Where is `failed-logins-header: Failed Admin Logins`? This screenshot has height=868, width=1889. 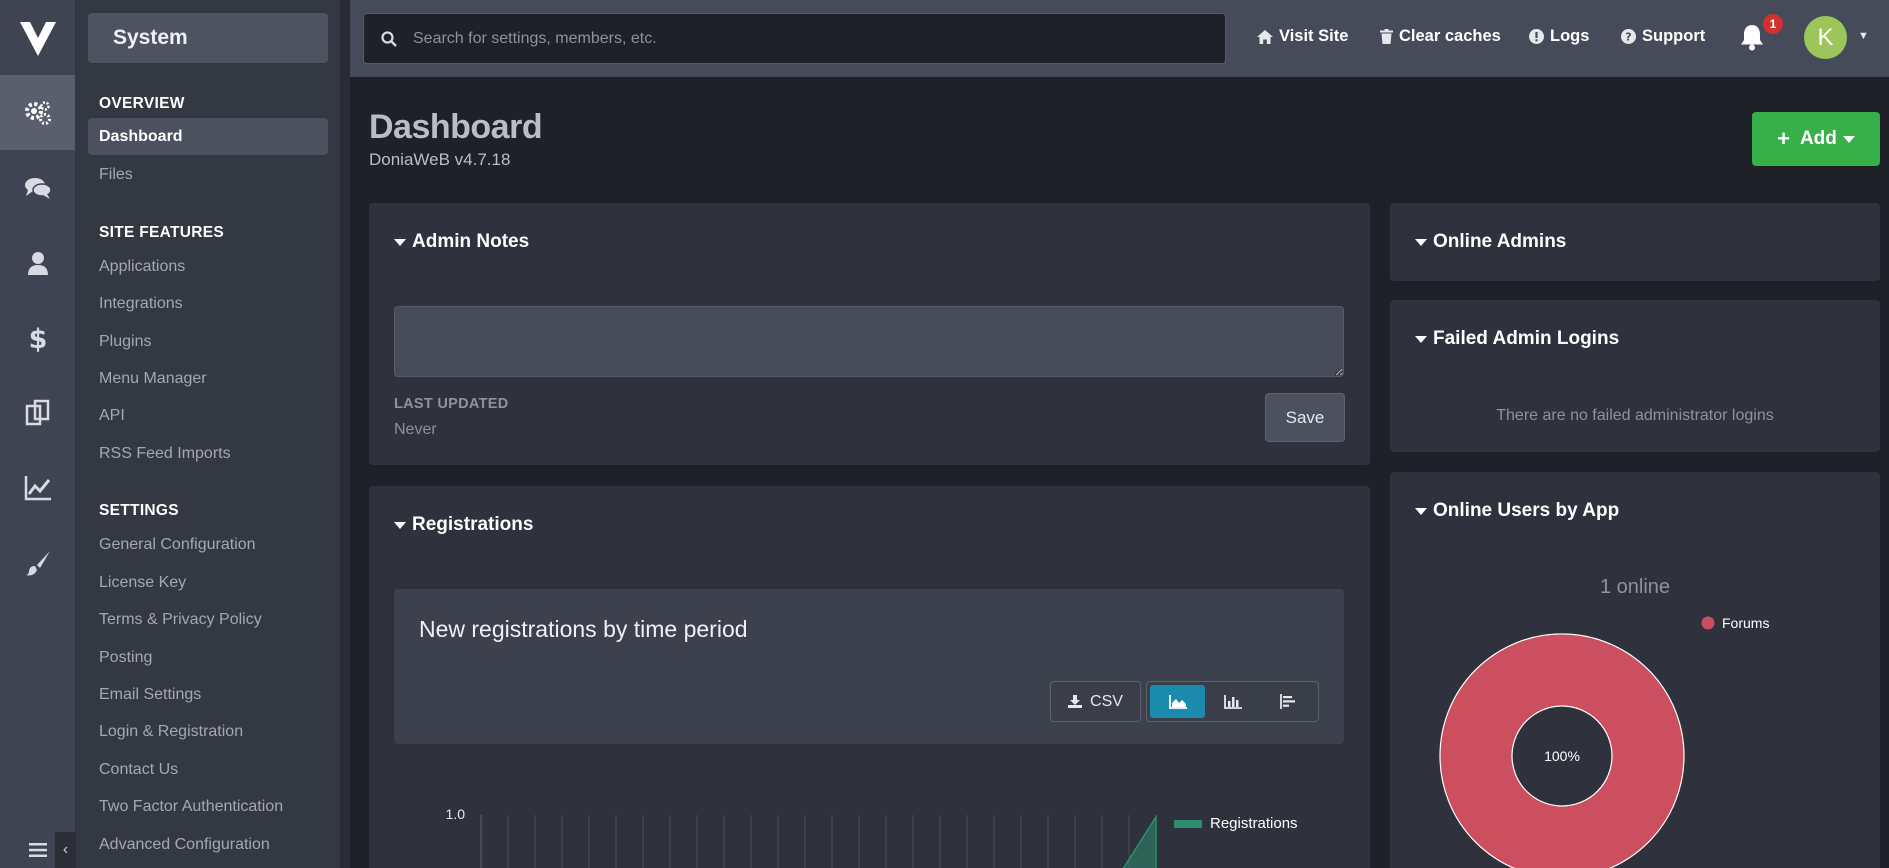
failed-logins-header: Failed Admin Logins is located at coordinates (1517, 339).